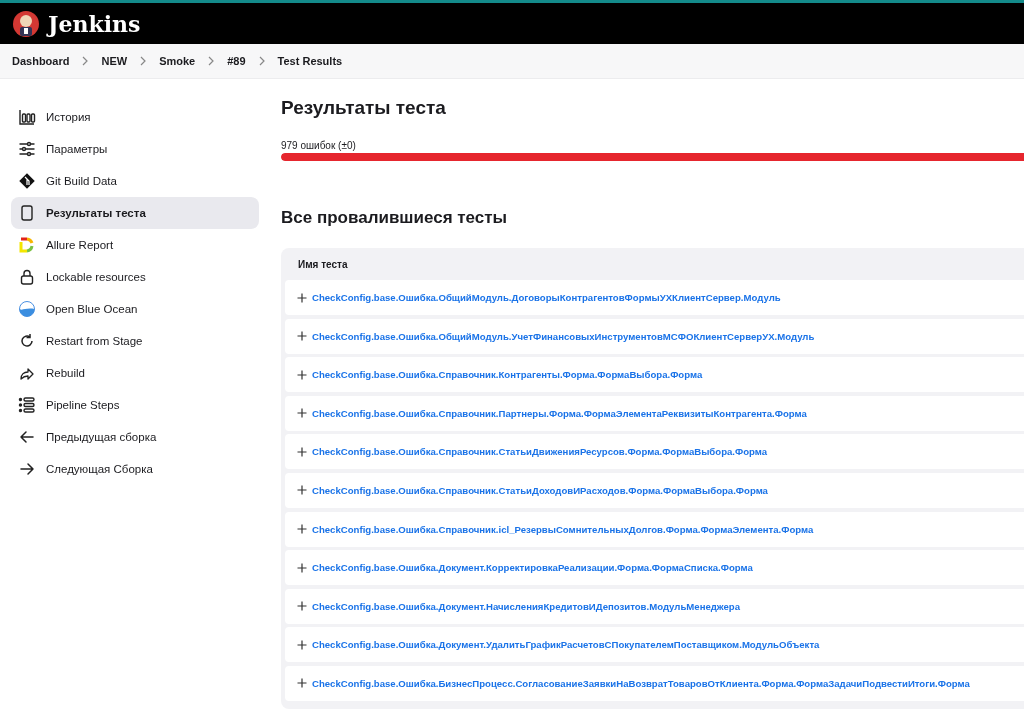 This screenshot has height=714, width=1024. What do you see at coordinates (27, 149) in the screenshot?
I see `sliders-icon` at bounding box center [27, 149].